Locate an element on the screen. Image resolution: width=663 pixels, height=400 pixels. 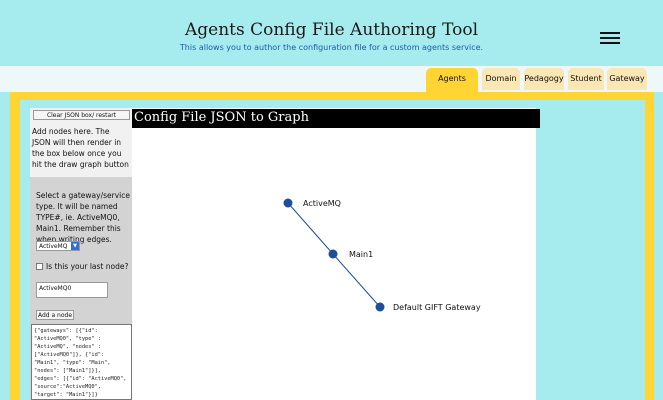
chevron-down-icon: ▼ is located at coordinates (75, 246).